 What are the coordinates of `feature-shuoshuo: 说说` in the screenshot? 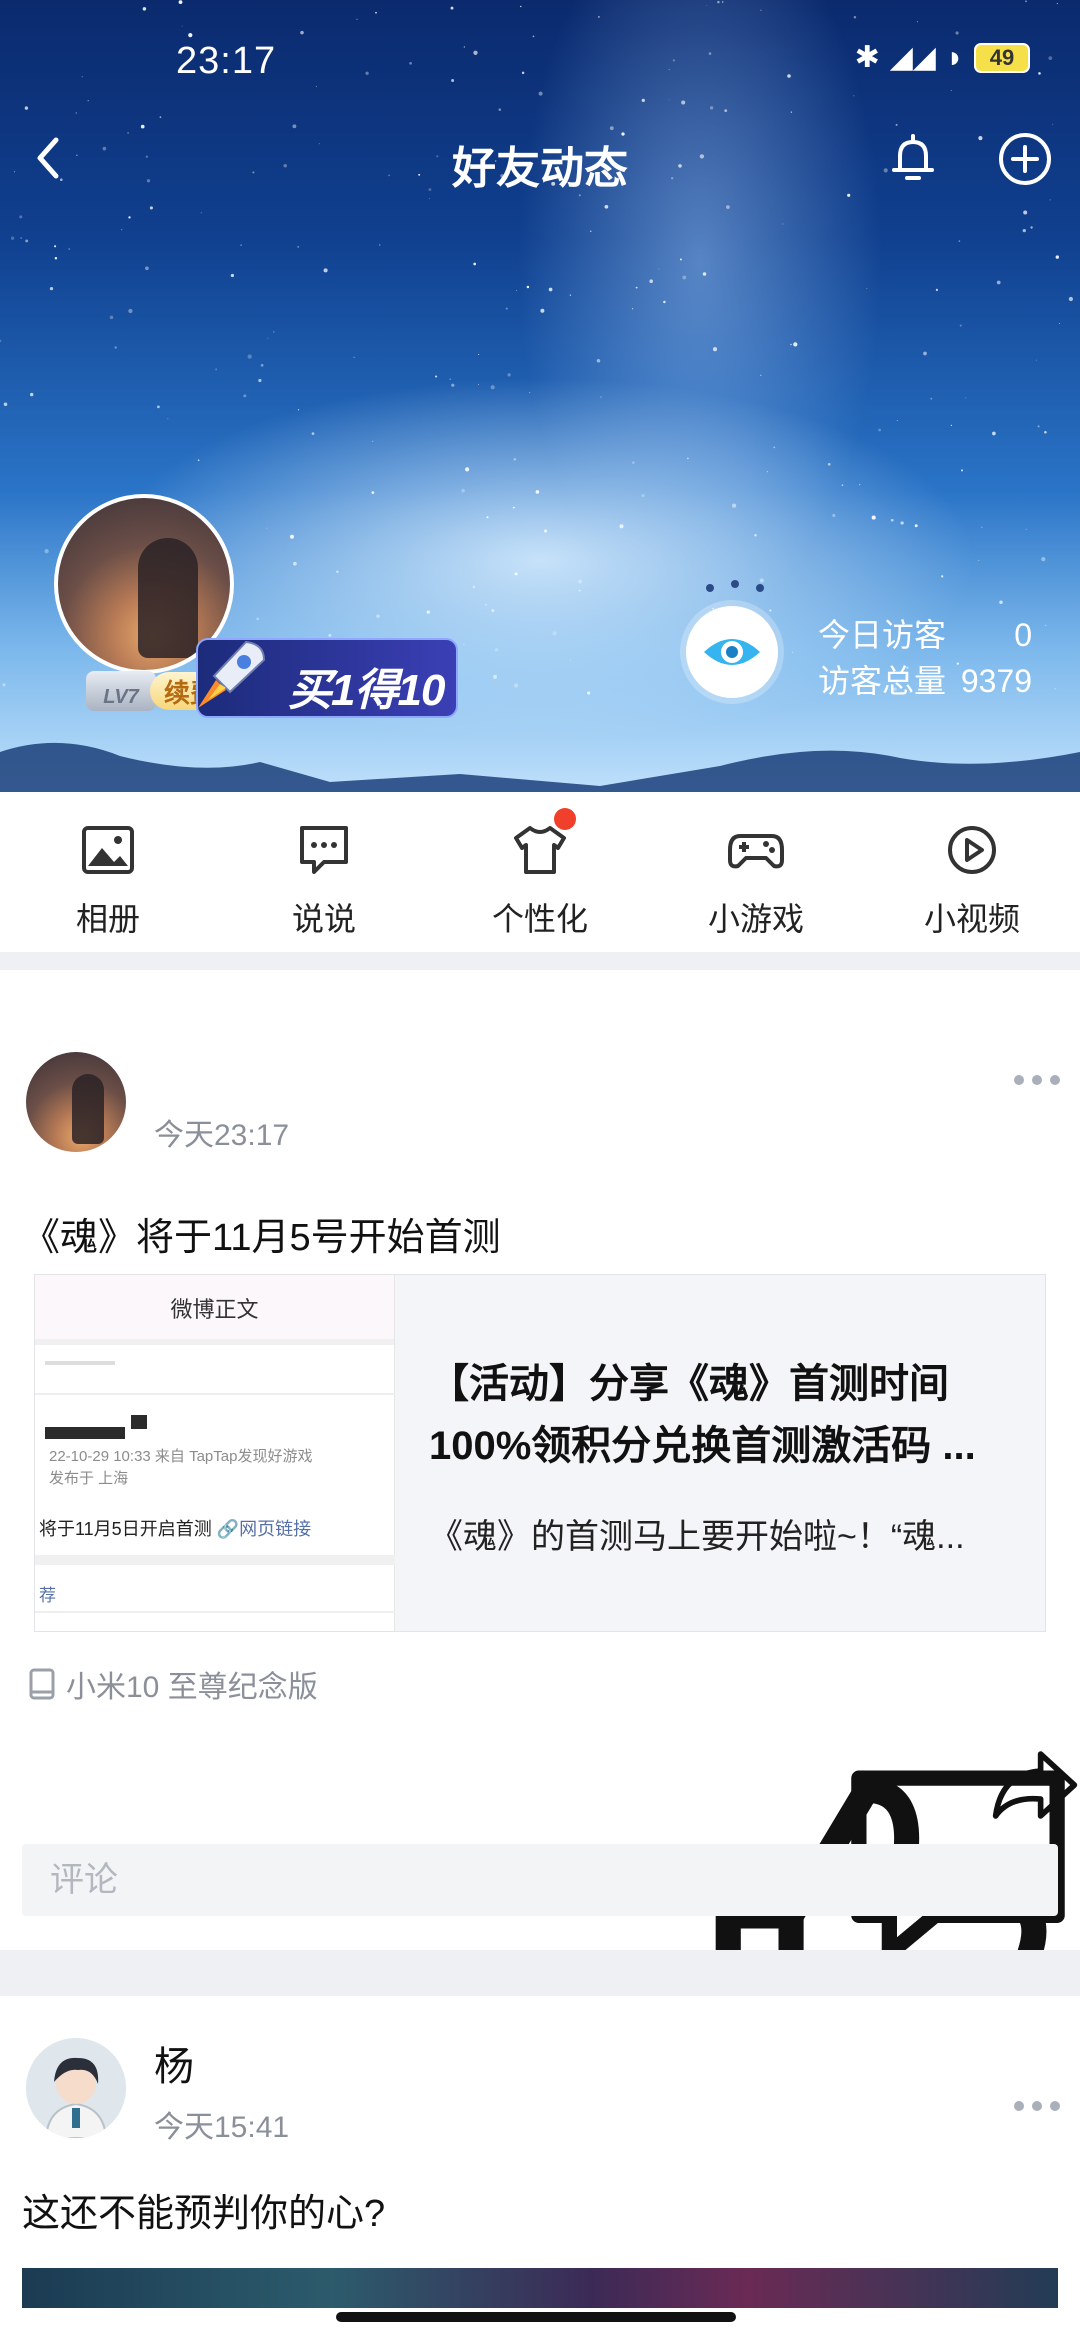 It's located at (324, 872).